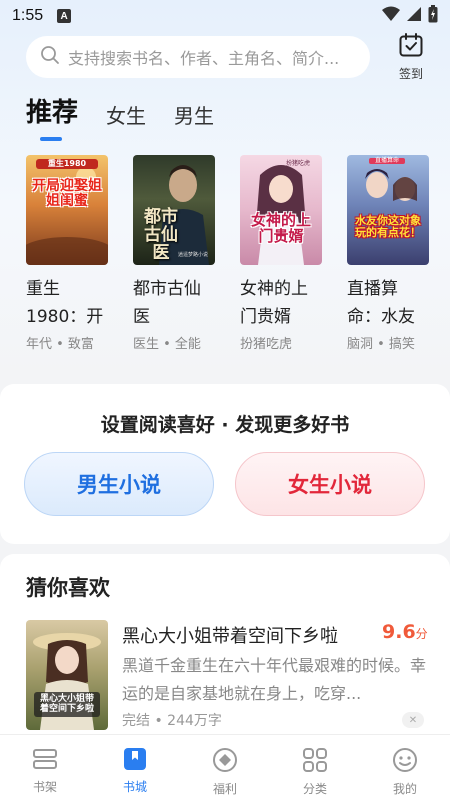  I want to click on book-title: 直播算命：水友, so click(381, 303).